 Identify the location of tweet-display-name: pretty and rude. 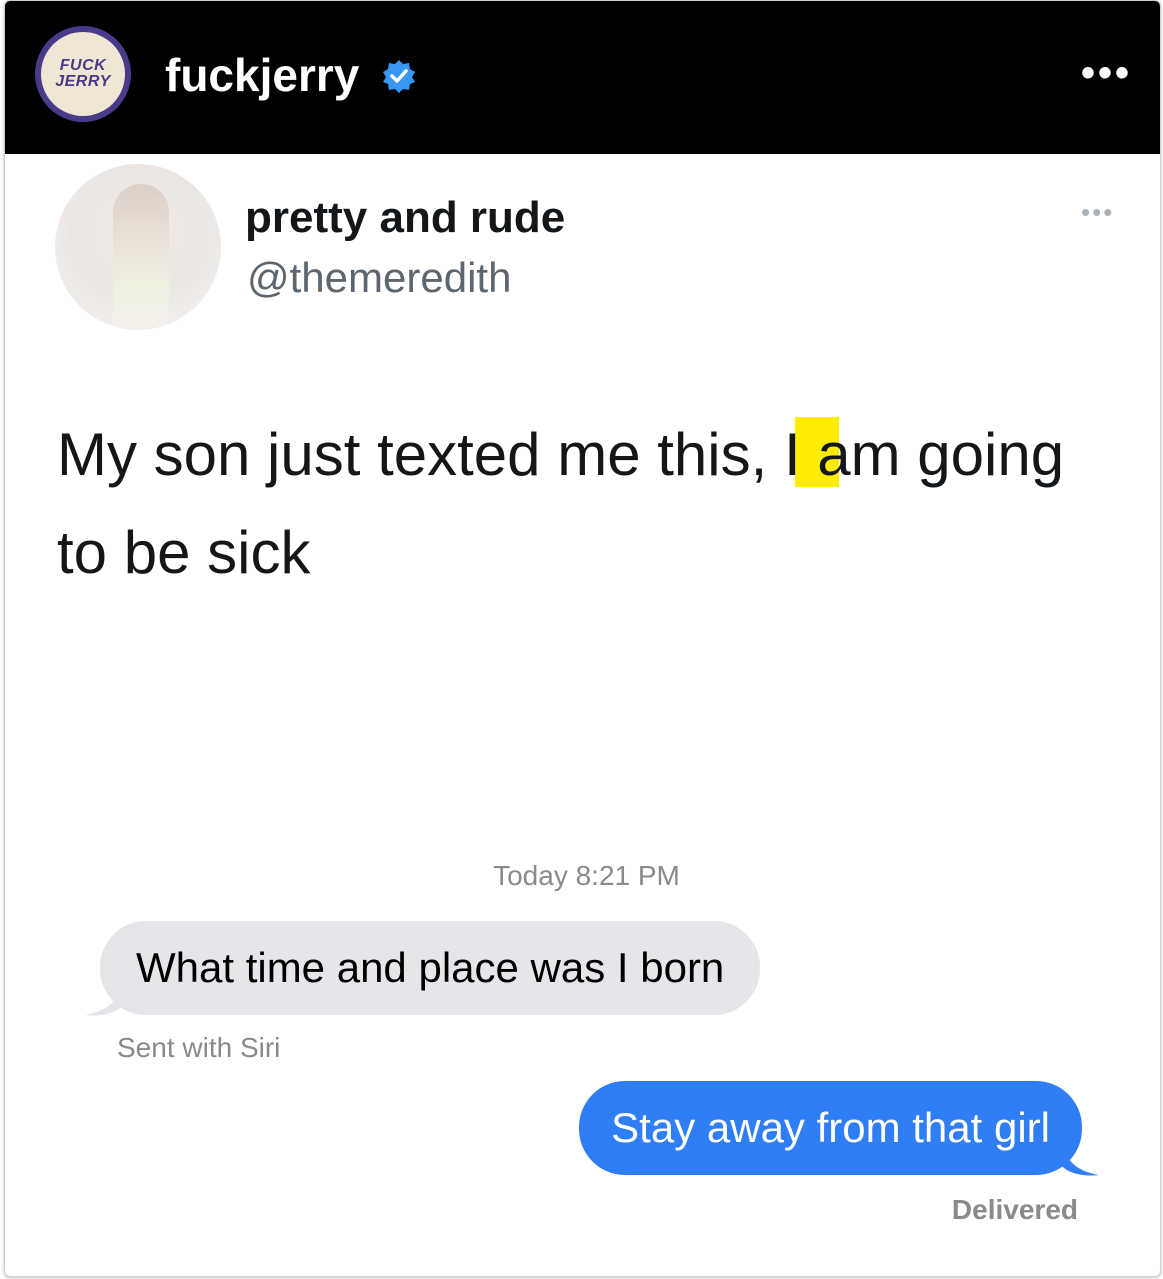
(405, 218).